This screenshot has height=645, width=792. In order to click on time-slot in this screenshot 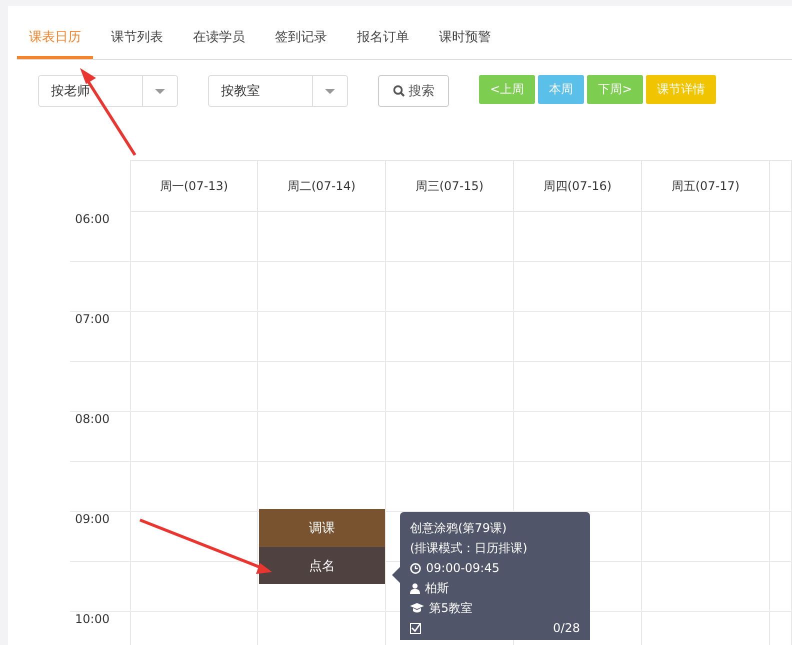, I will do `click(781, 237)`.